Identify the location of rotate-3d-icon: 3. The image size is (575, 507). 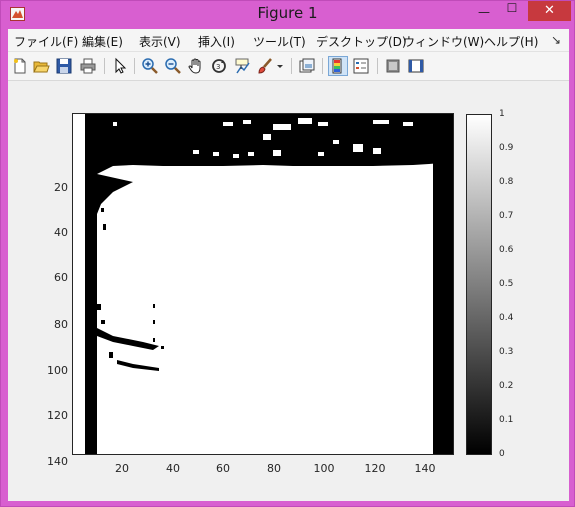
(219, 66).